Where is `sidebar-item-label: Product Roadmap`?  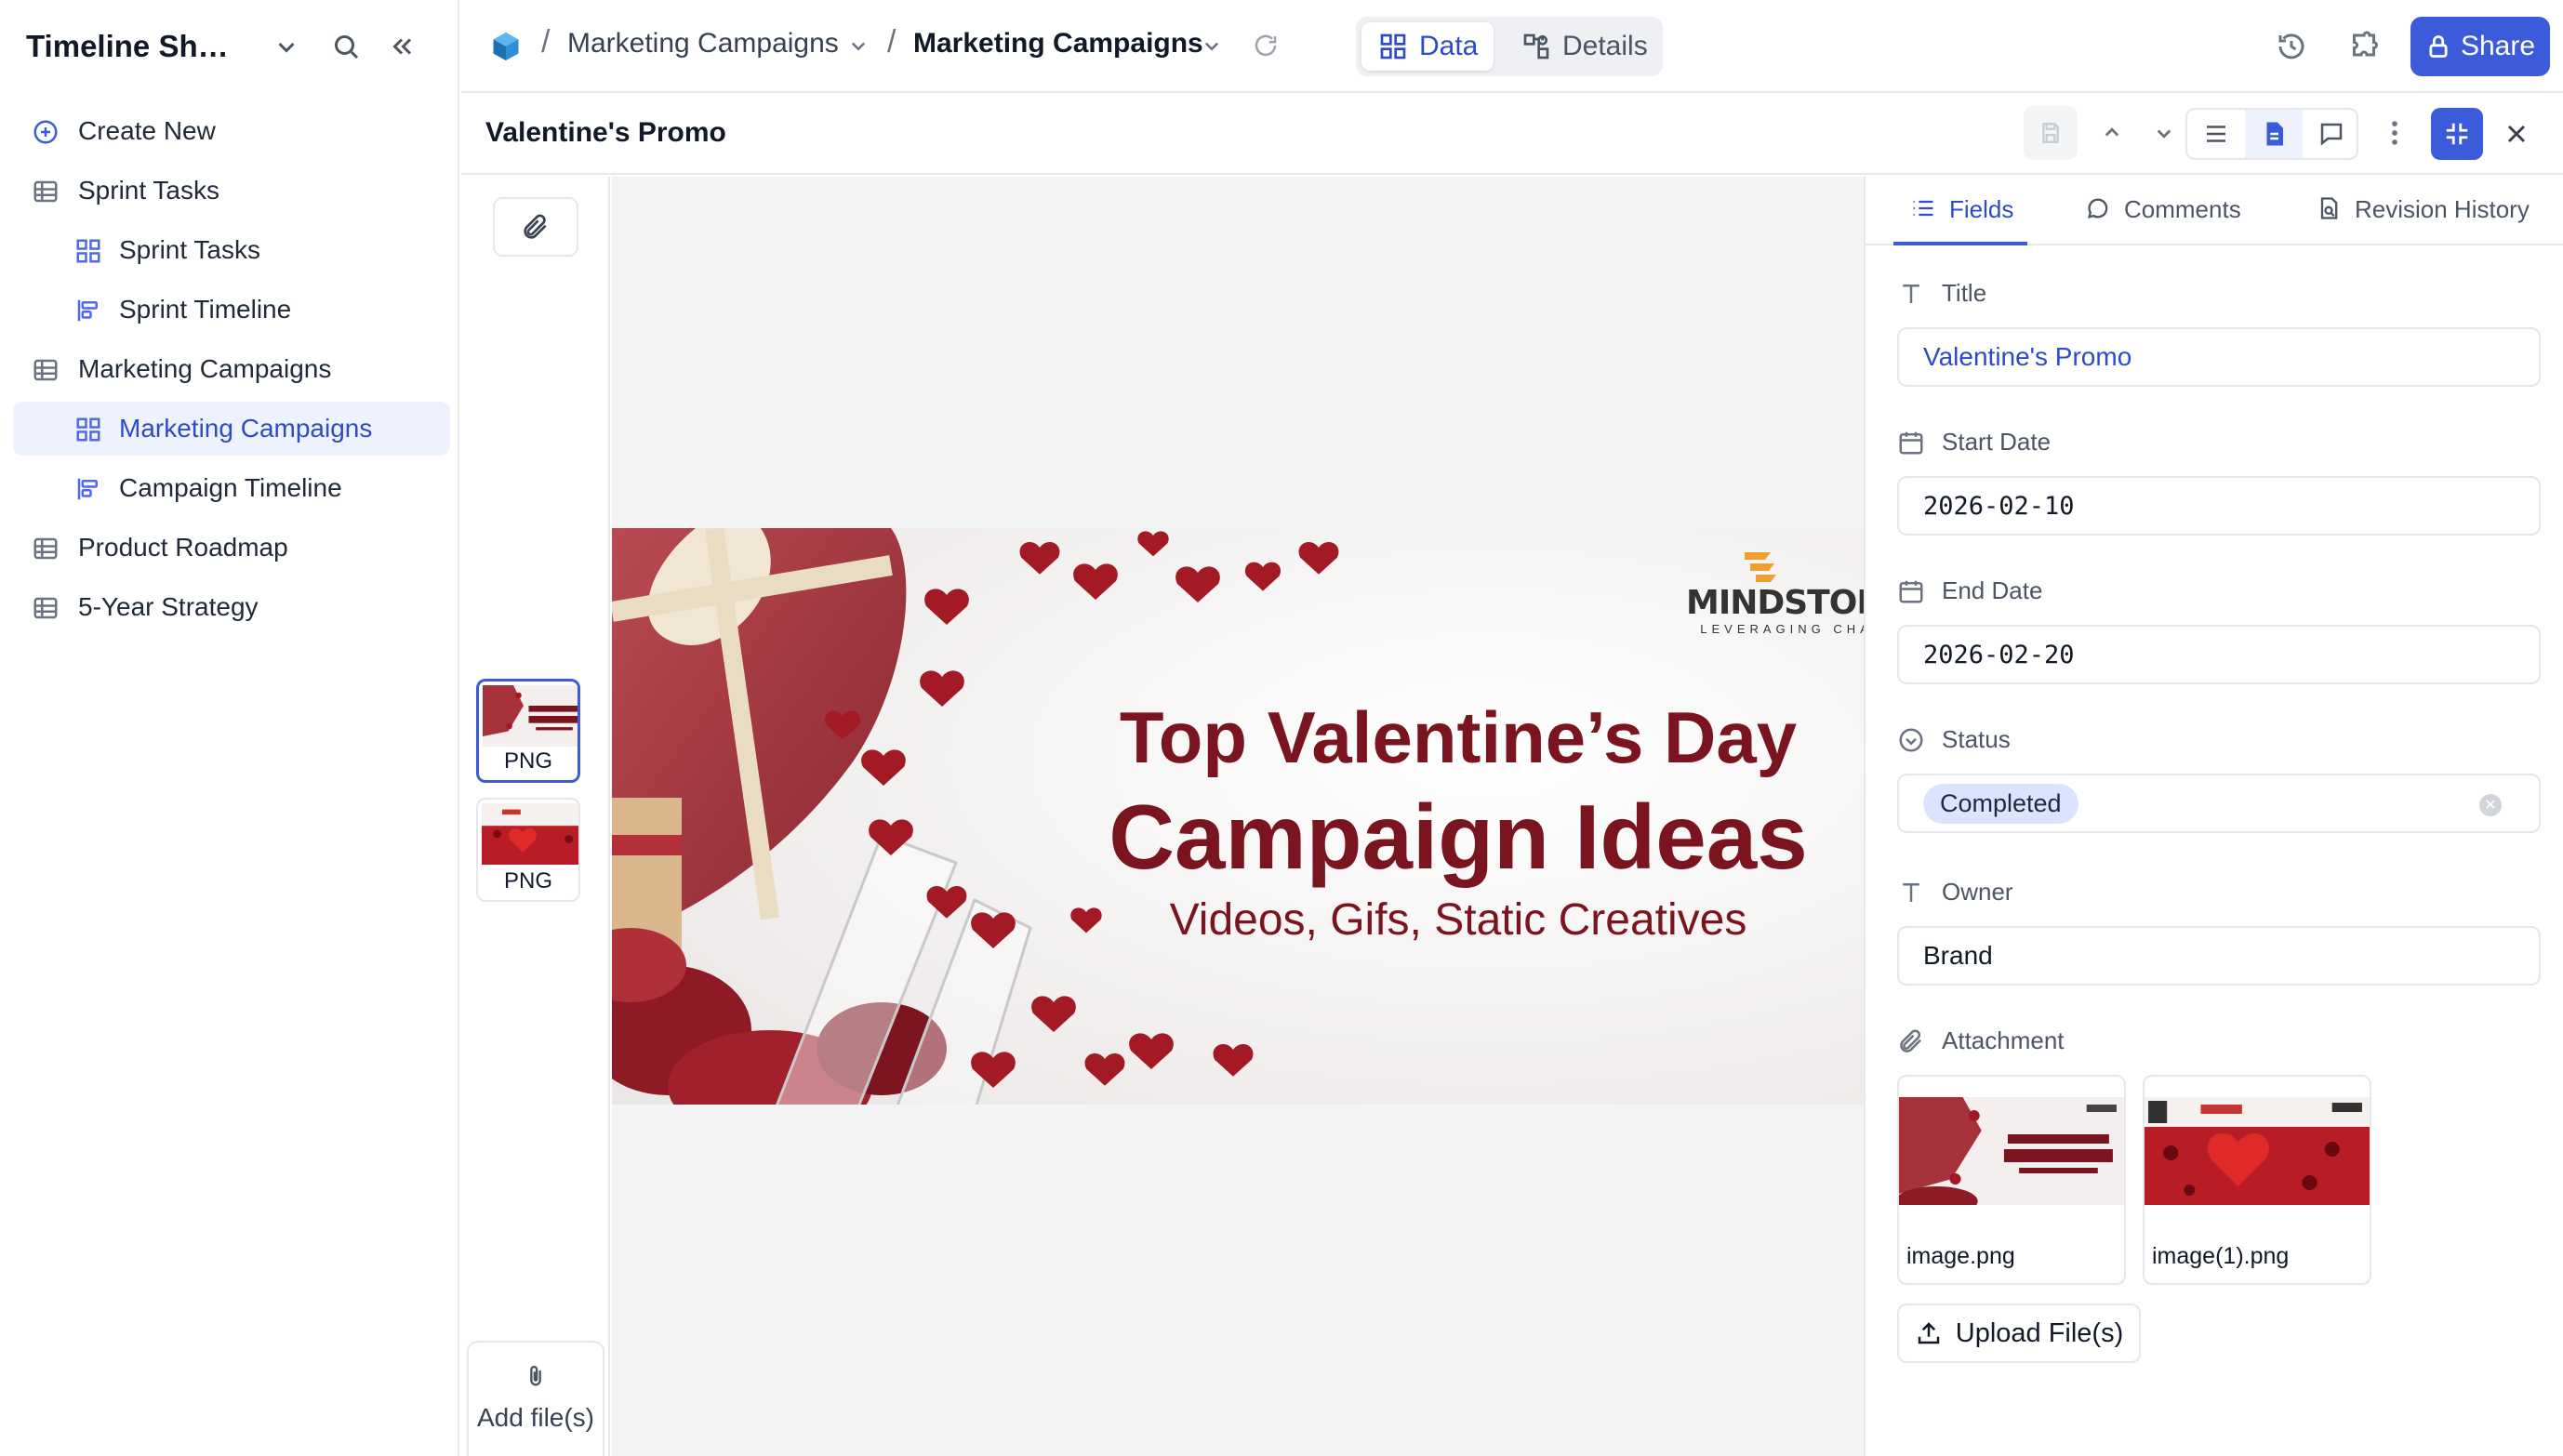 sidebar-item-label: Product Roadmap is located at coordinates (183, 547).